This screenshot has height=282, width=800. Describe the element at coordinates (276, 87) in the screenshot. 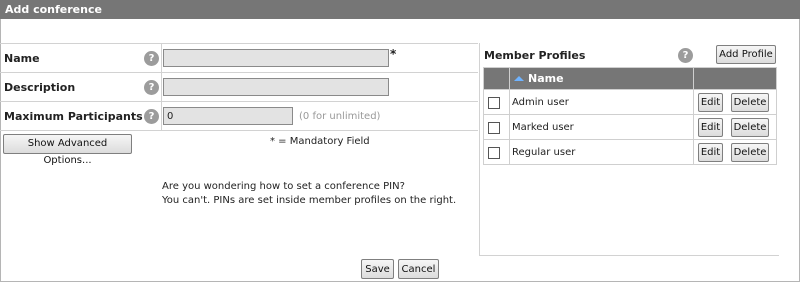

I see `description-input` at that location.